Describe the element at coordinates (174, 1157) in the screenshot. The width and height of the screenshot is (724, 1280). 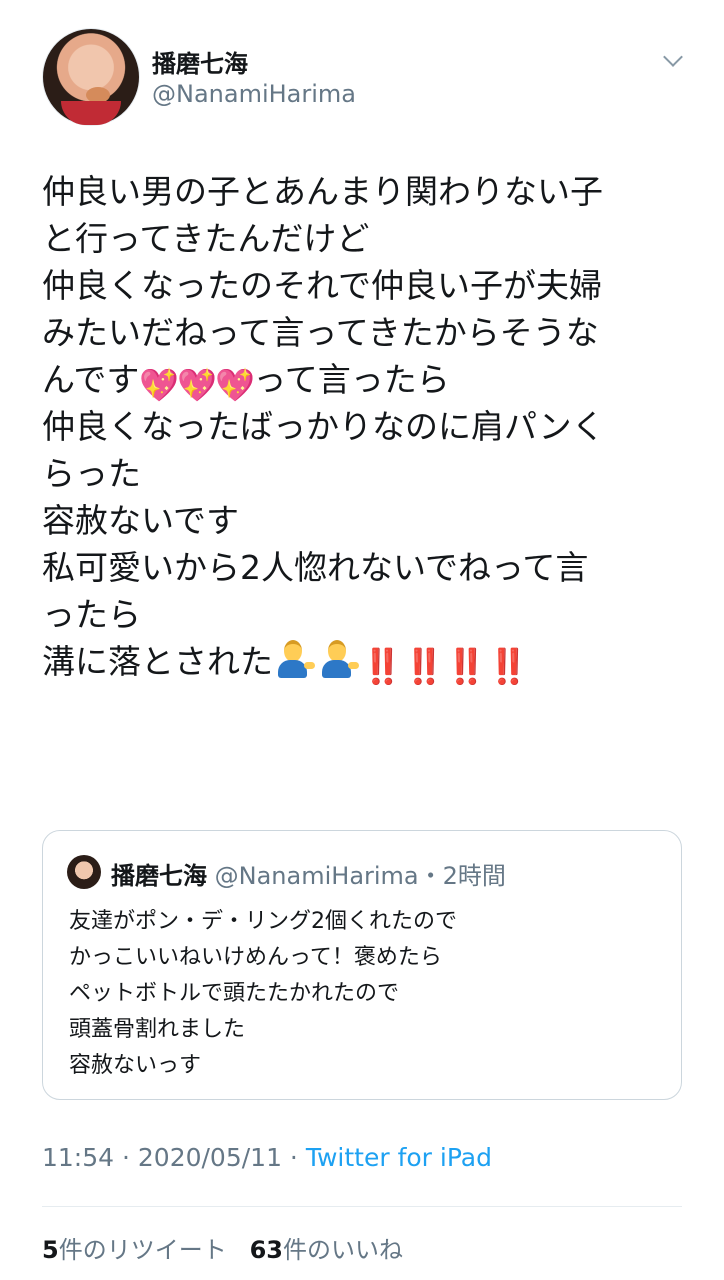
I see `timestamp-text: 11:54 · 2020/05/11 ·` at that location.